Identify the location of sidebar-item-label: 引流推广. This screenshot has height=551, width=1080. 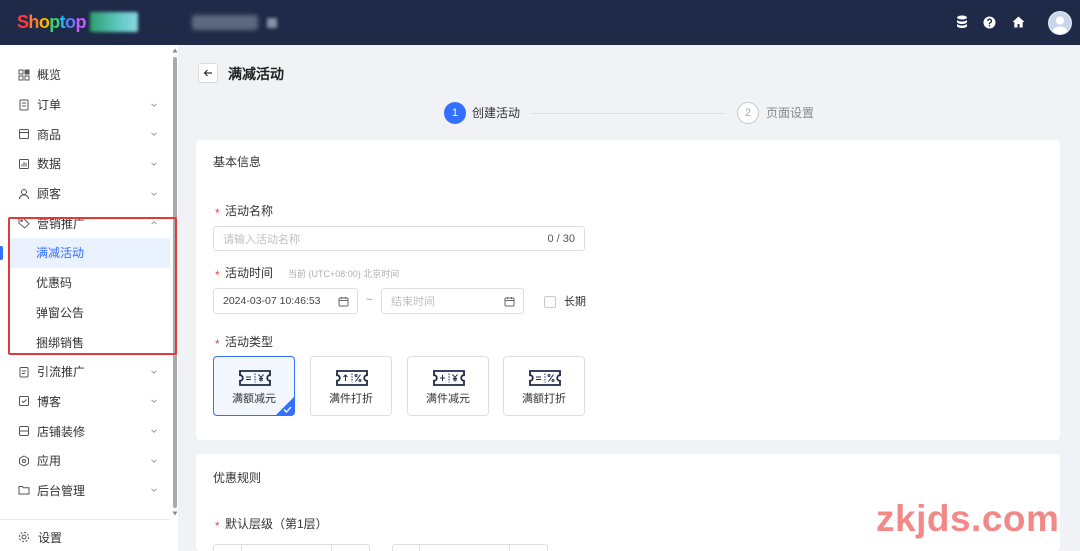
(61, 372).